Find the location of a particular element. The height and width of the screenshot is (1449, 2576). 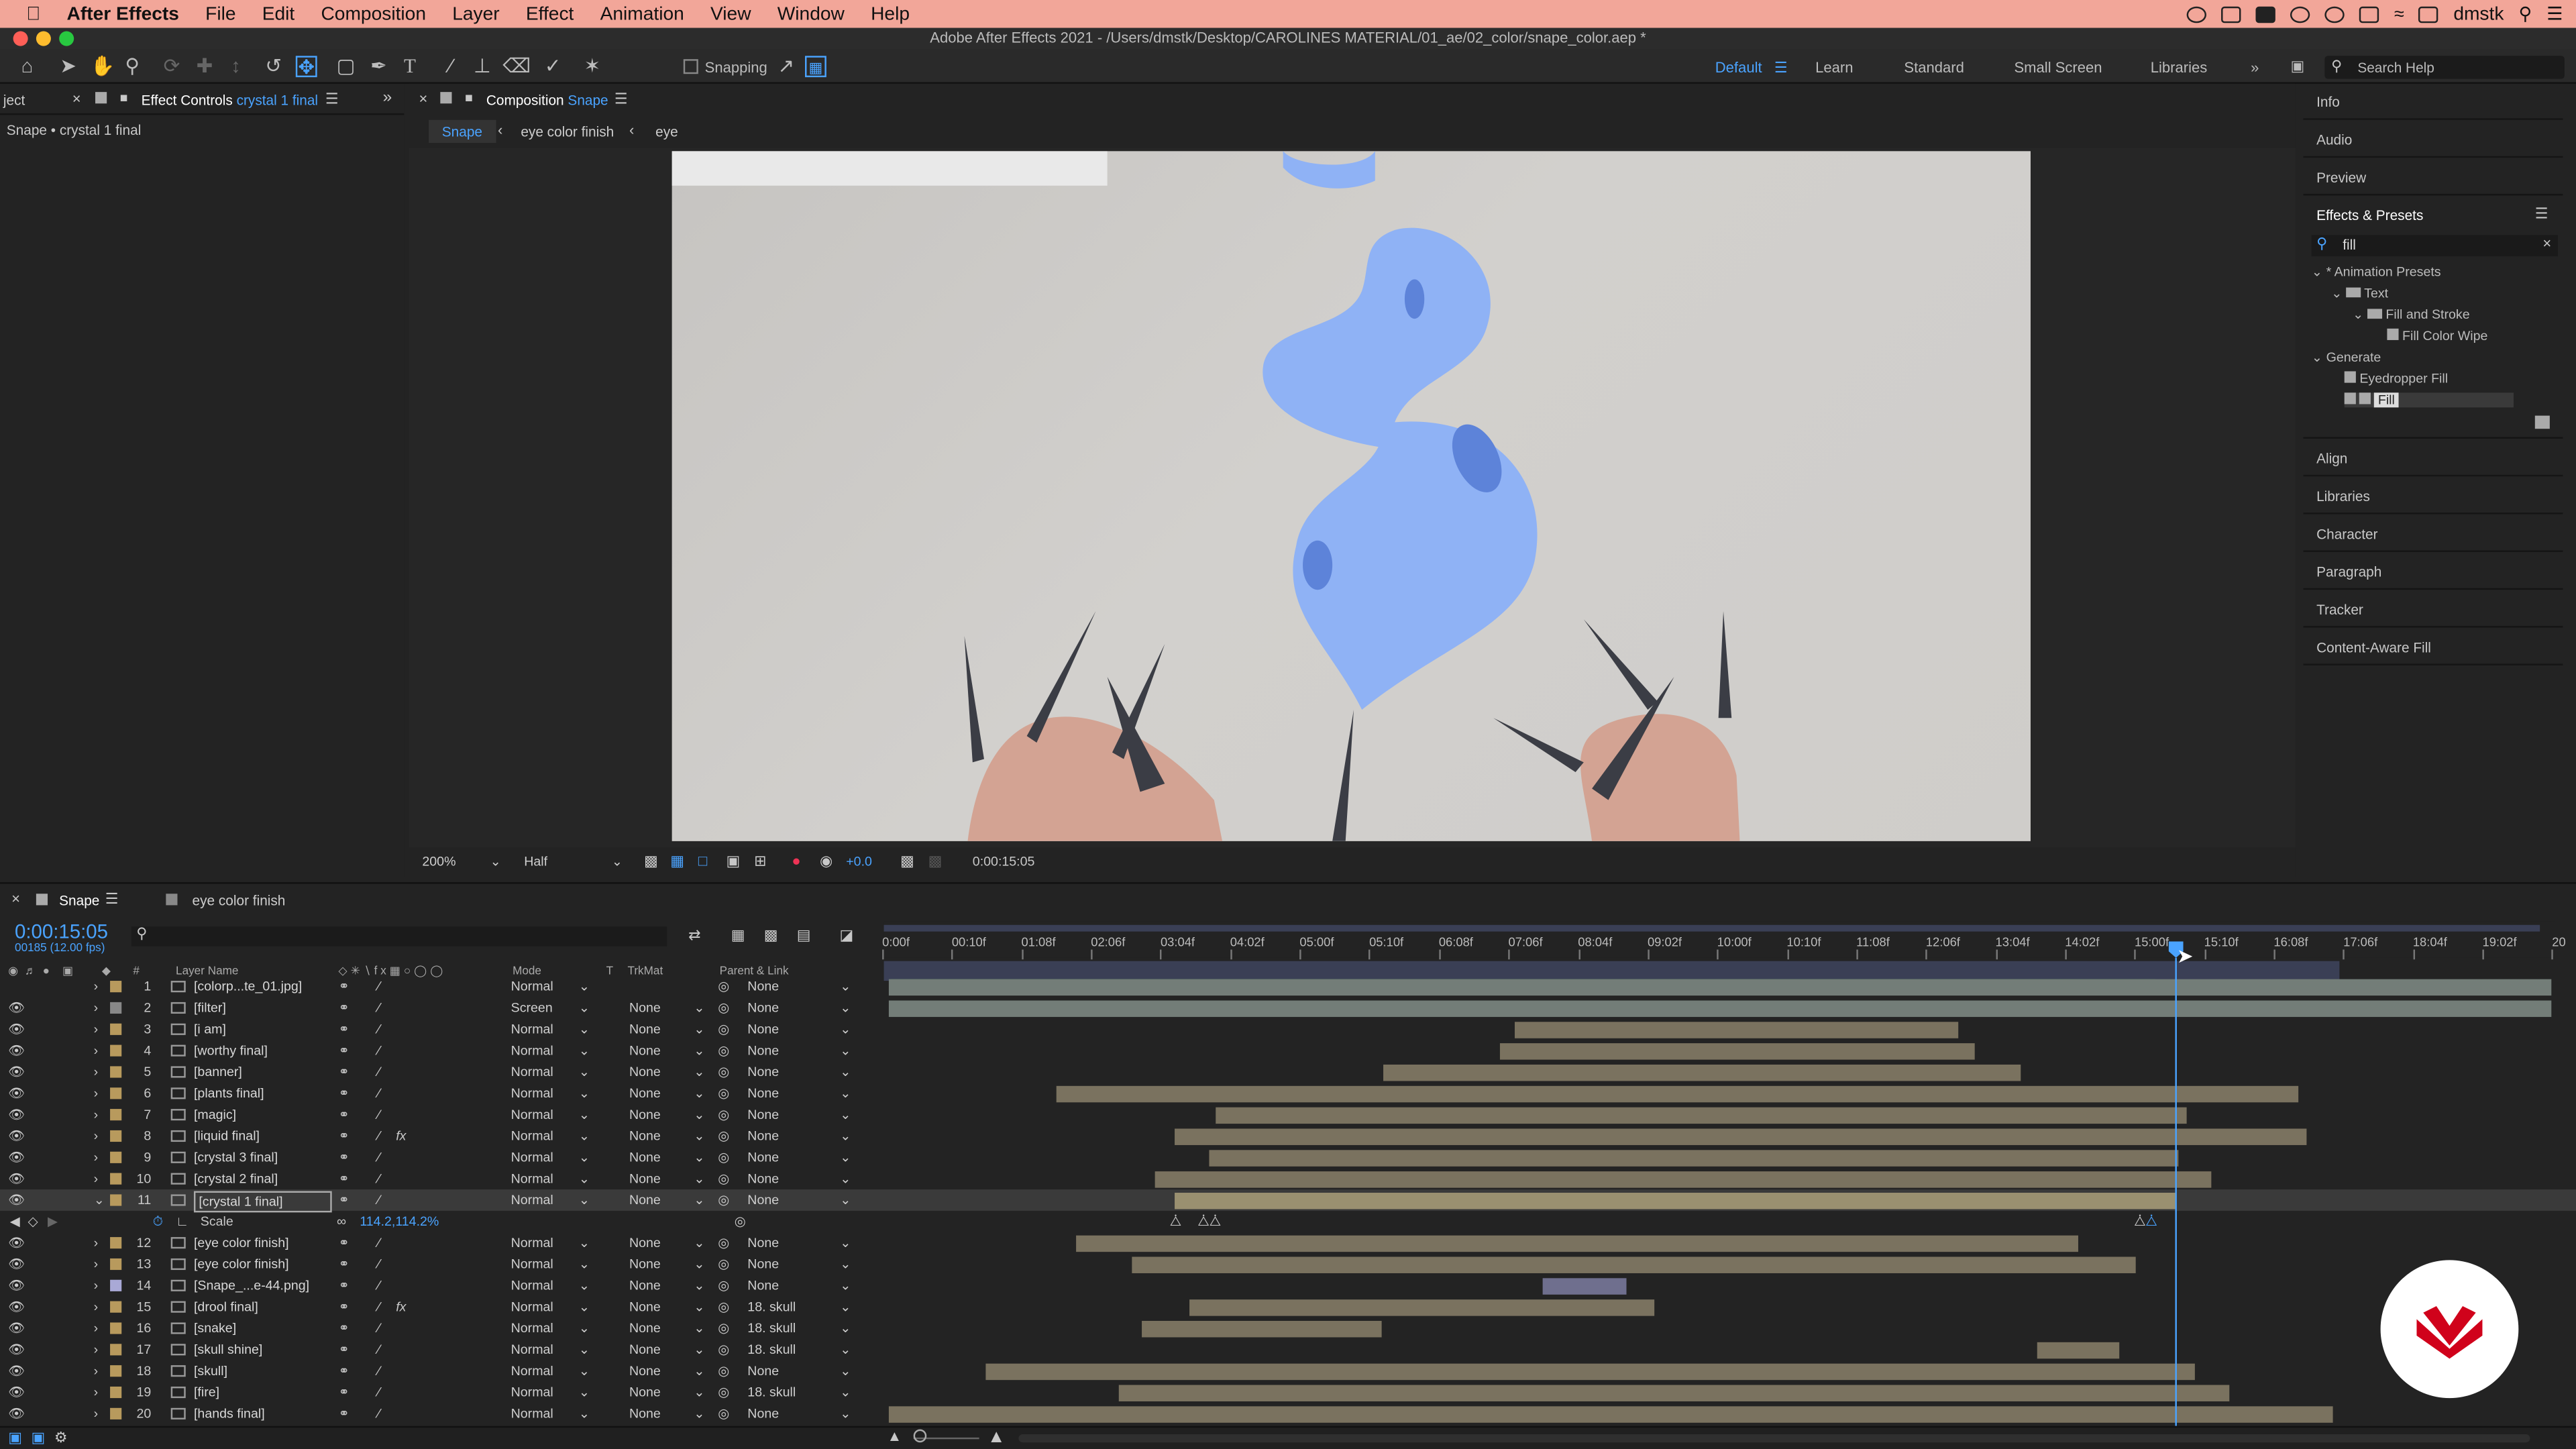

wifi-icon: ≈ is located at coordinates (2399, 13).